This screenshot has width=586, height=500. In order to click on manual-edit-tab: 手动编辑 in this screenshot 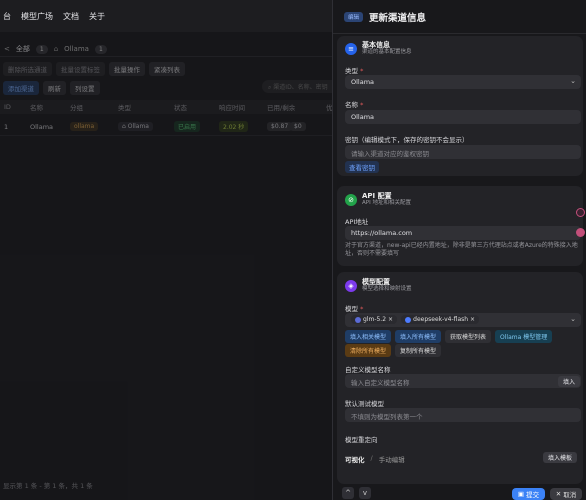, I will do `click(392, 459)`.